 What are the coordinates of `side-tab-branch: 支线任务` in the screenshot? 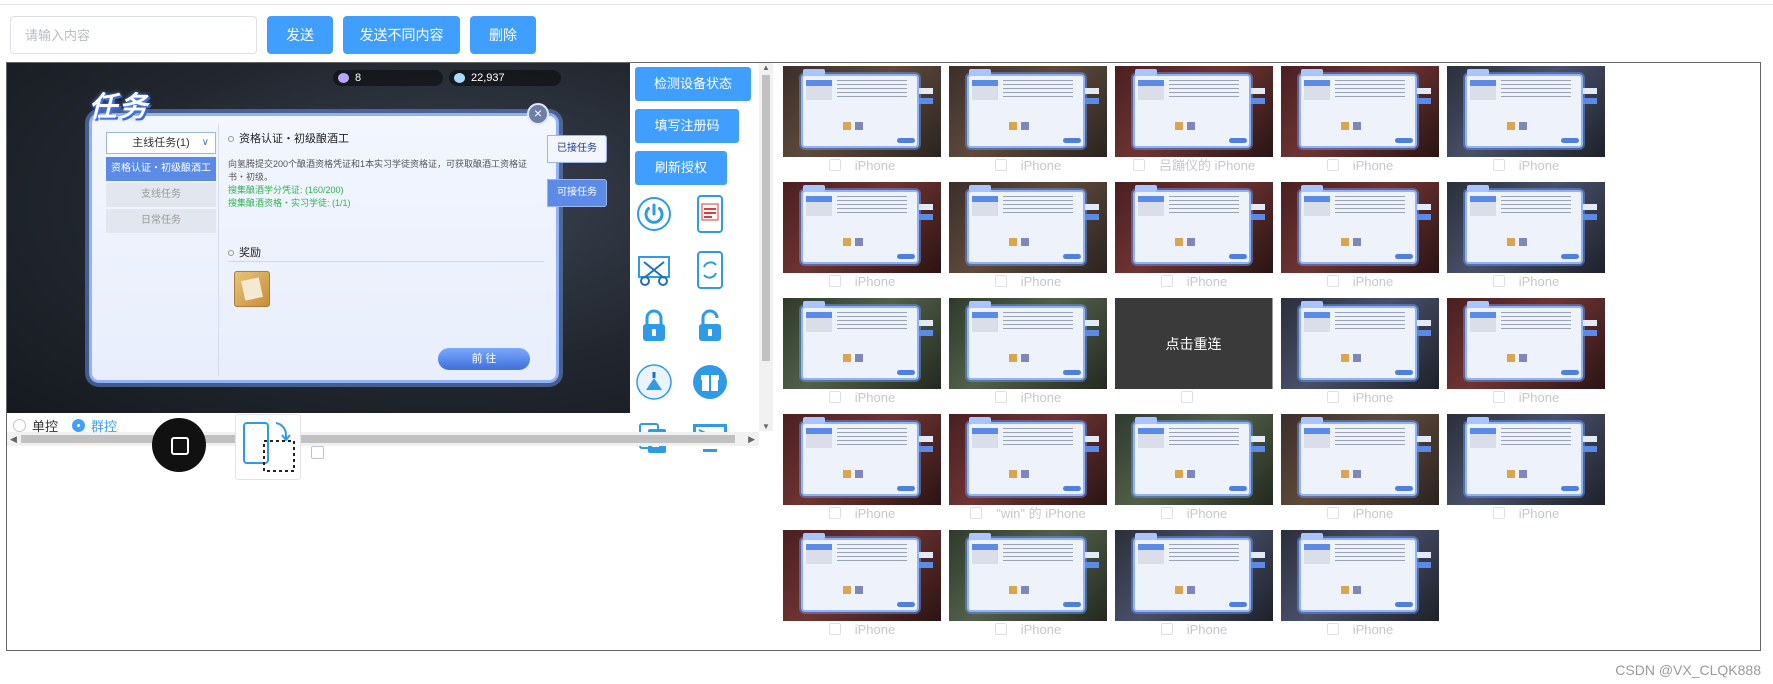 It's located at (161, 195).